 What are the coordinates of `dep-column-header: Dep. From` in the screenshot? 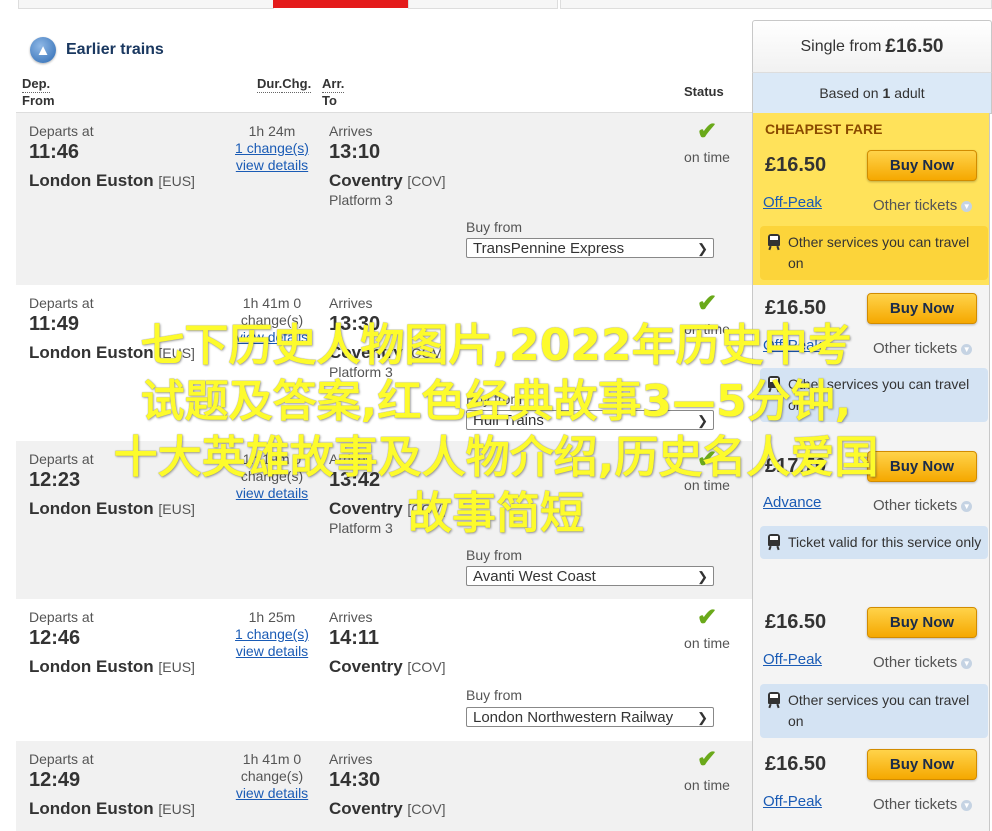 It's located at (38, 92).